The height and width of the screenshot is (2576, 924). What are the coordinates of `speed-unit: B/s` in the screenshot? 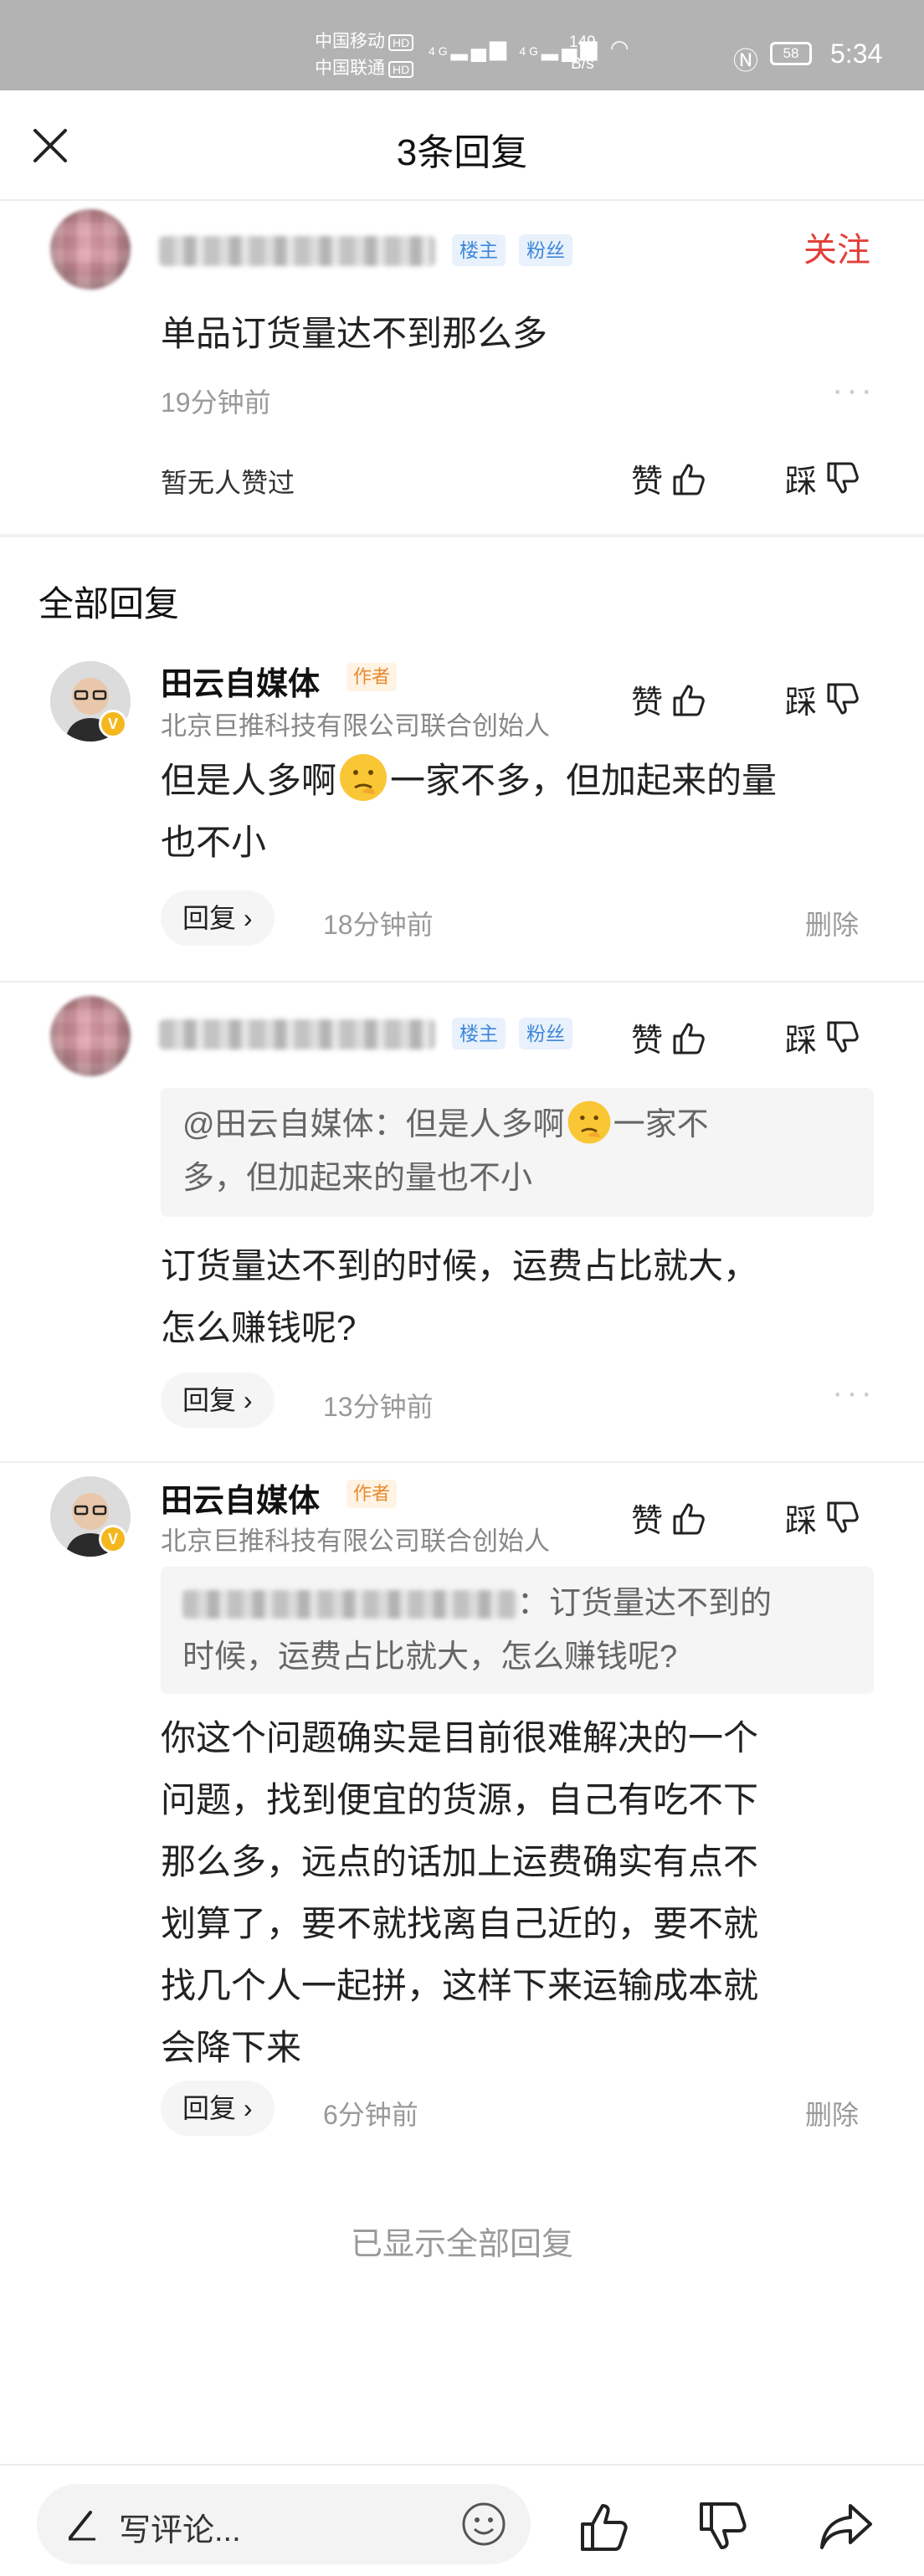 It's located at (582, 64).